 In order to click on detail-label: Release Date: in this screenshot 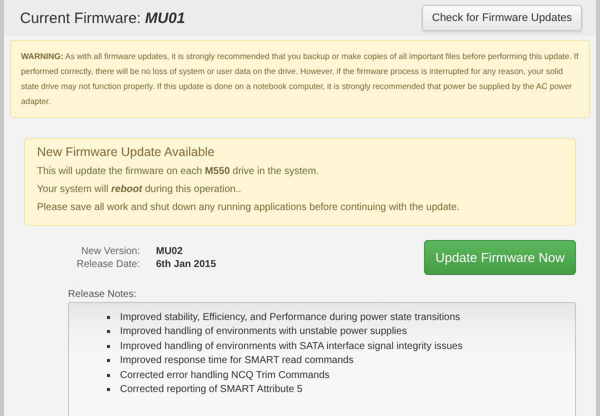, I will do `click(108, 264)`.